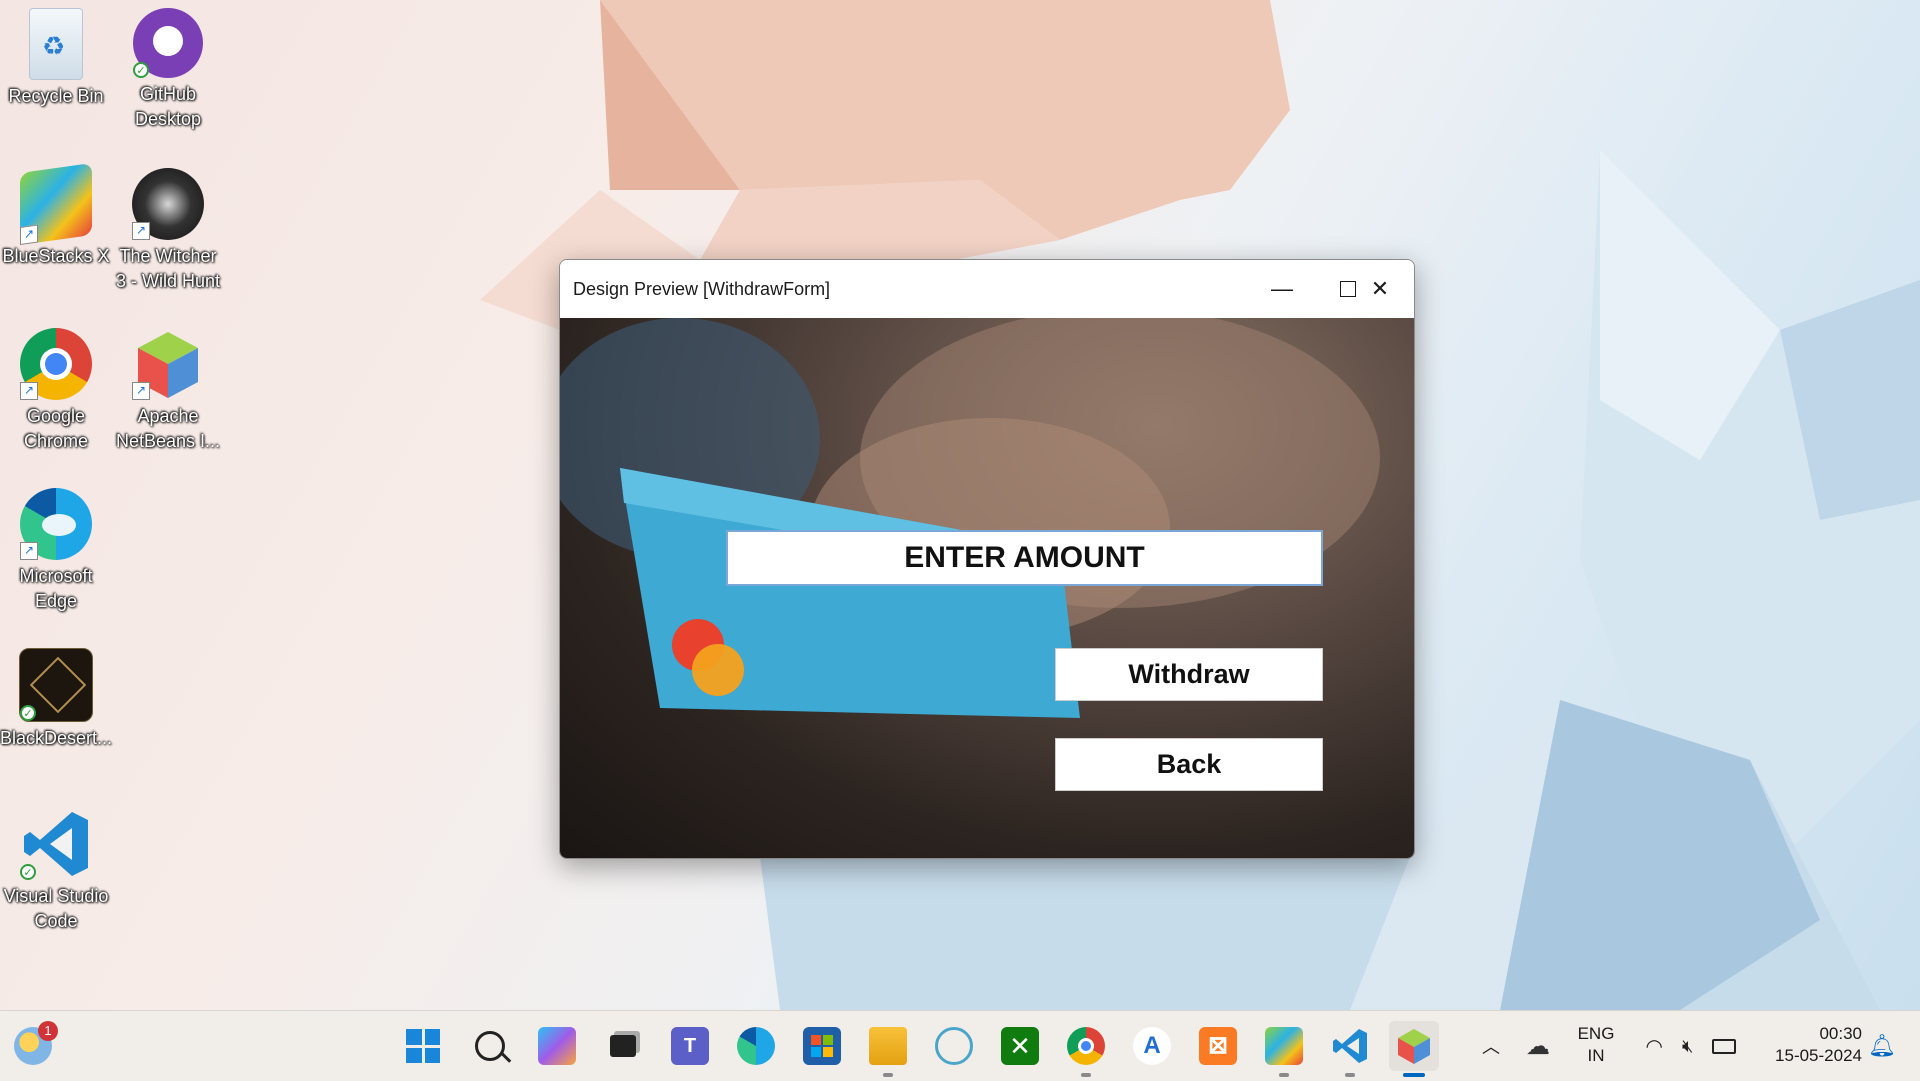  I want to click on taskbar-copilot, so click(557, 1046).